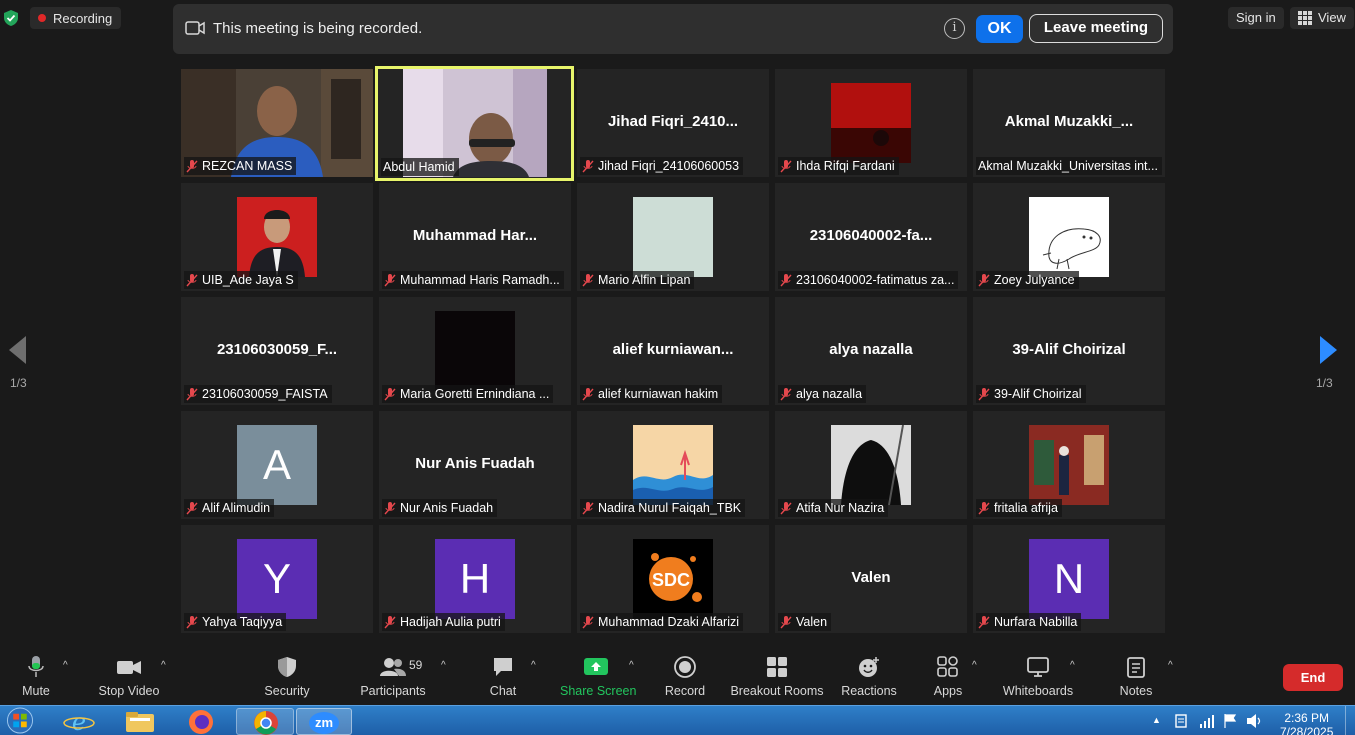 This screenshot has height=735, width=1355. I want to click on page-indicator-left: 1/3, so click(18, 383).